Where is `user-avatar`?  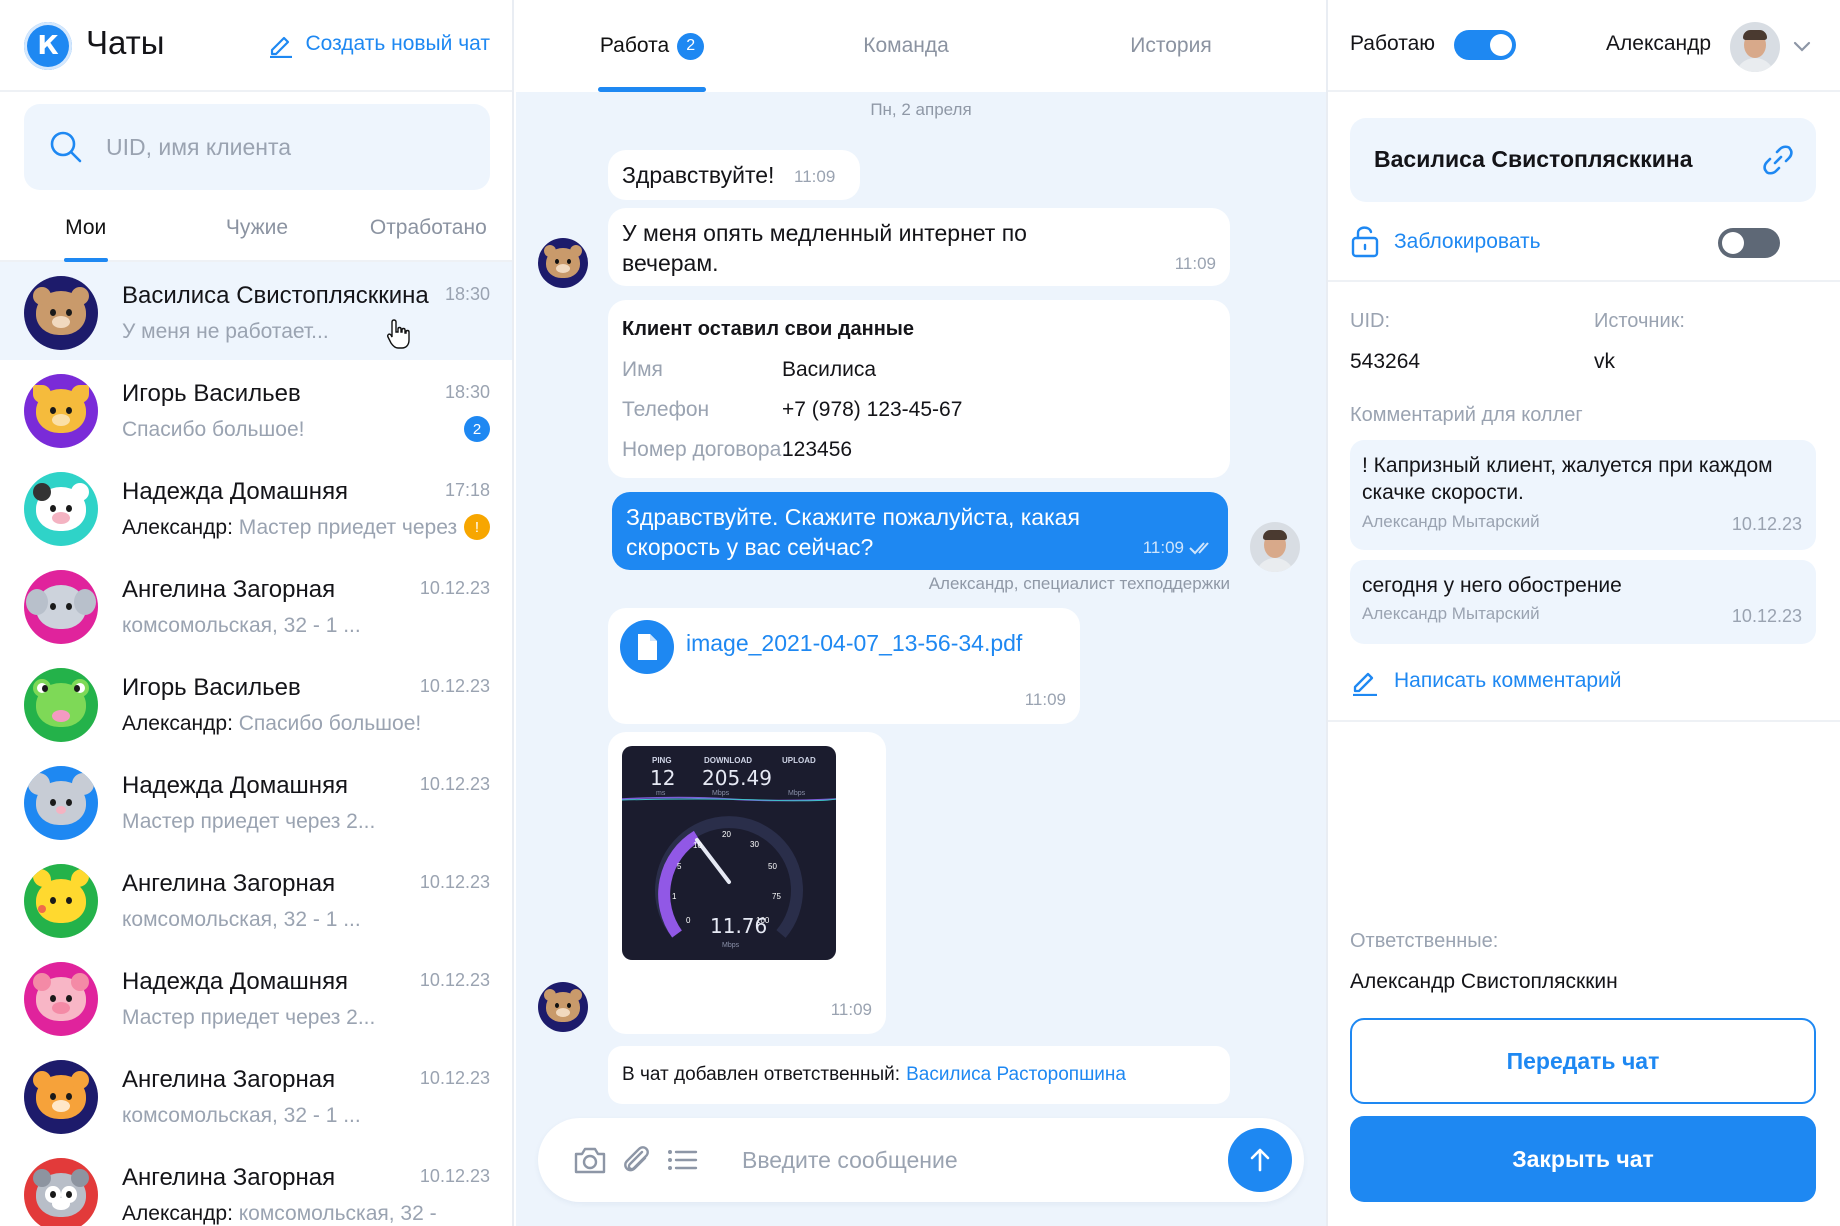
user-avatar is located at coordinates (1755, 47).